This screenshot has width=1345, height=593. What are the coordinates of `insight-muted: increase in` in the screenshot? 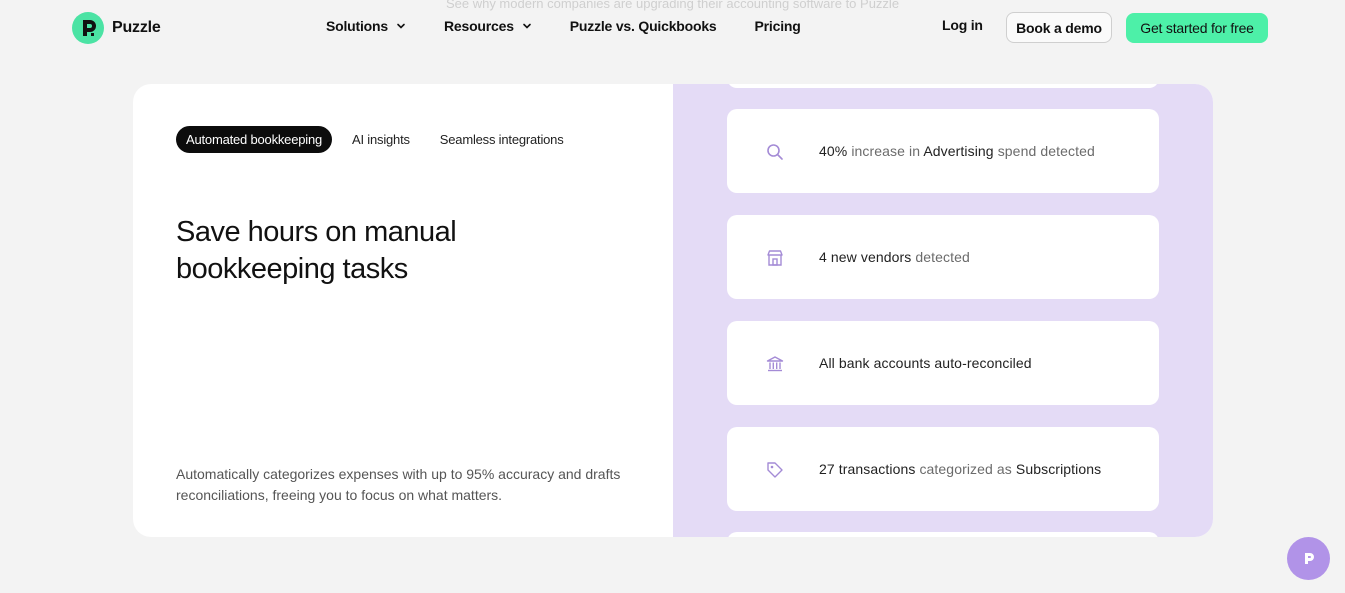 It's located at (885, 151).